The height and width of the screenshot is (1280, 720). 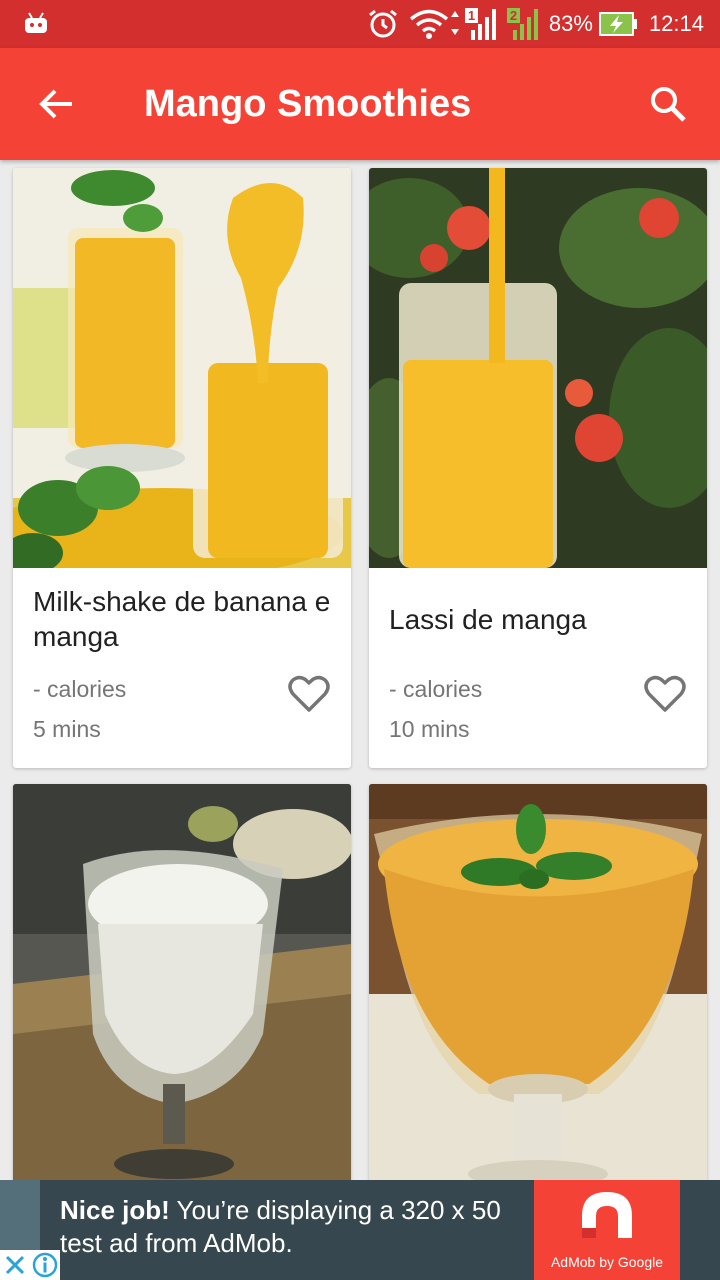 What do you see at coordinates (488, 619) in the screenshot?
I see `recipe-title: Lassi de manga` at bounding box center [488, 619].